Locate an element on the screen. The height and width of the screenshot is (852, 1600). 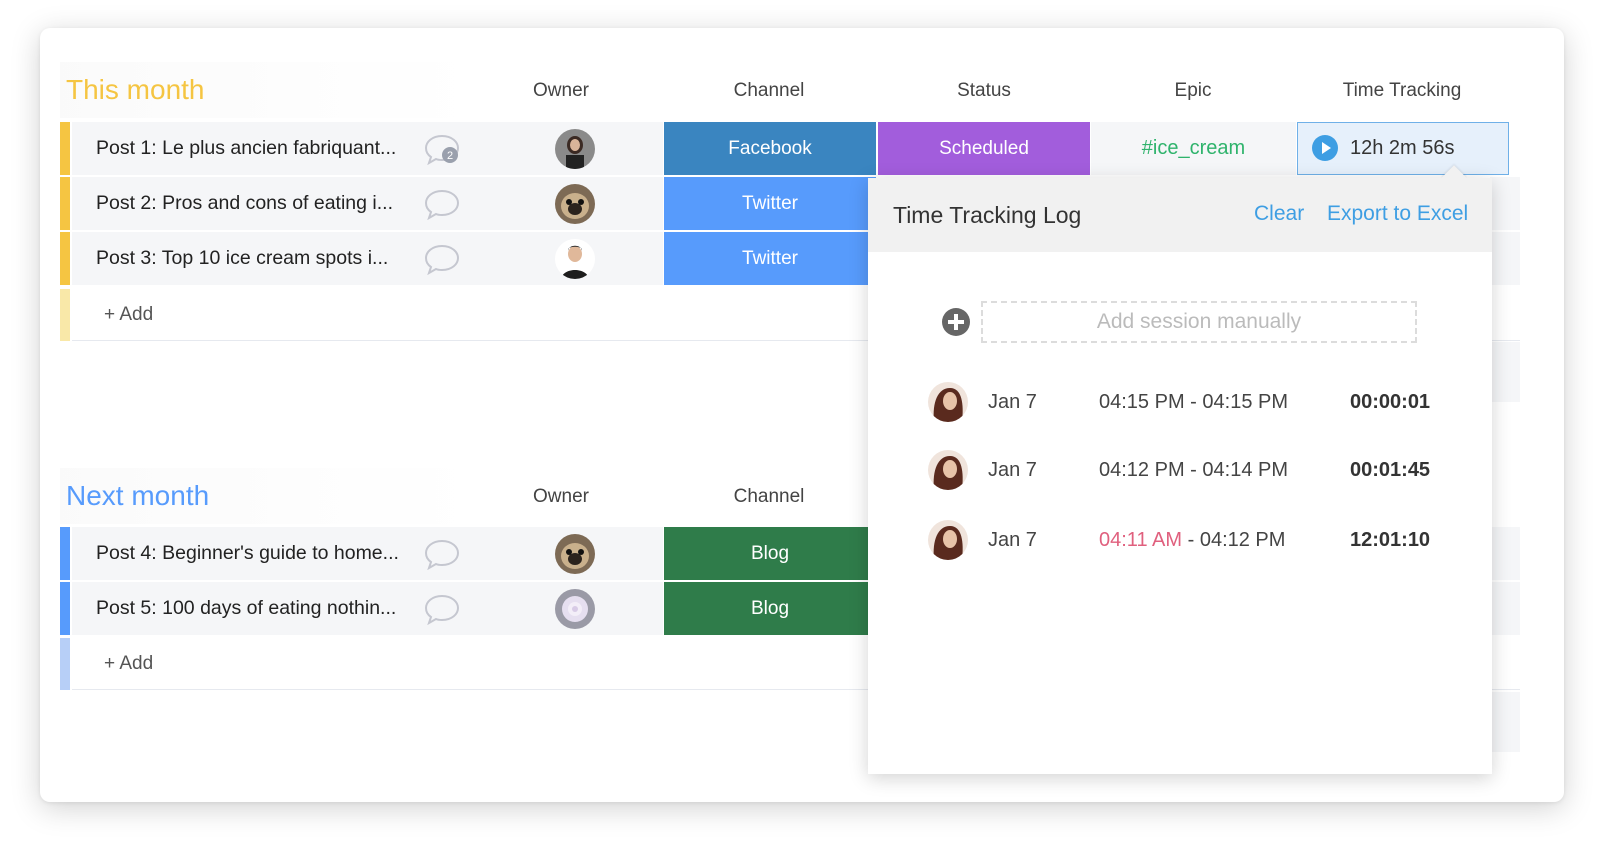
channel-label: Facebook is located at coordinates (770, 148).